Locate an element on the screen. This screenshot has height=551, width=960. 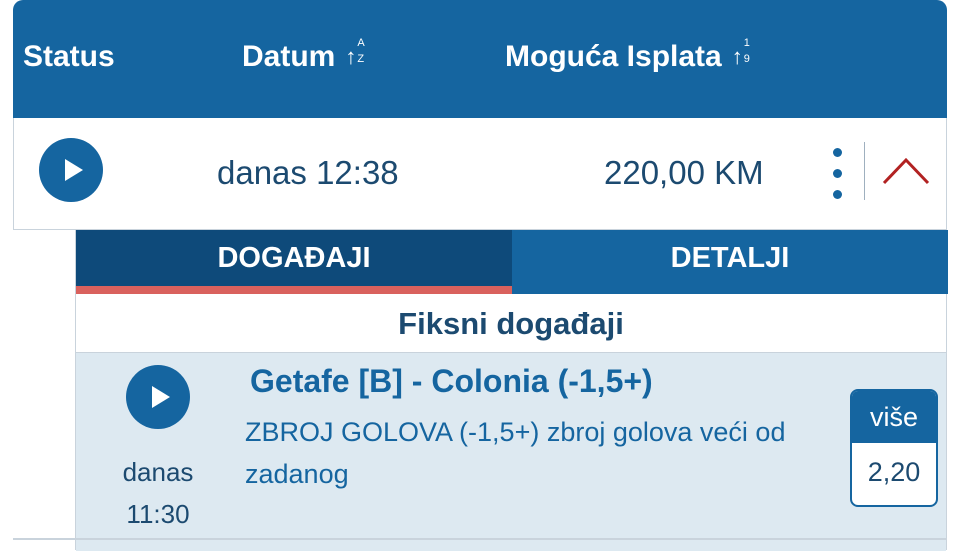
tab-events: DOGAĐAJI is located at coordinates (294, 262).